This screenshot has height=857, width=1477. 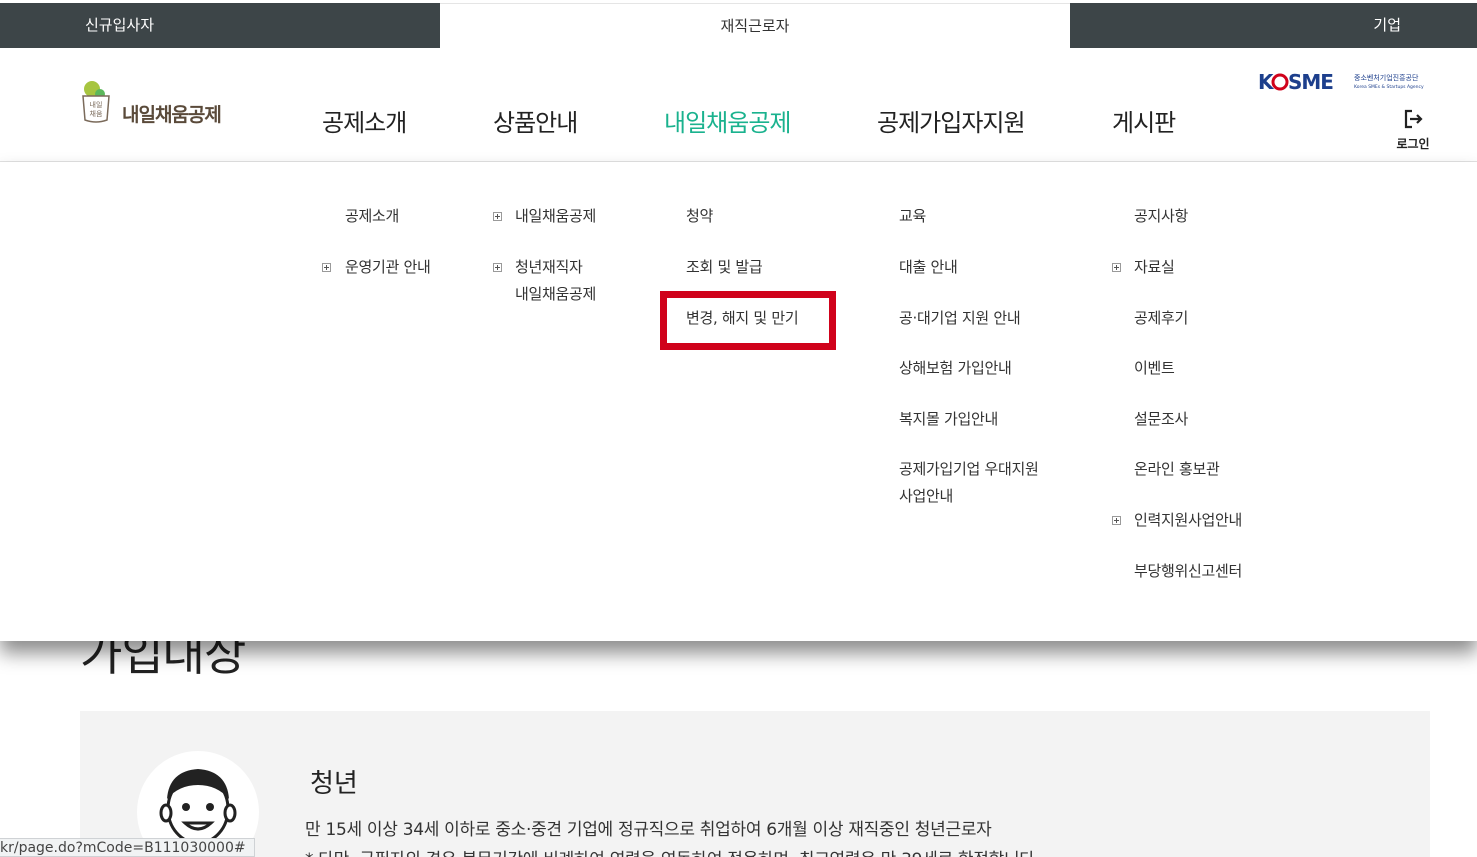 I want to click on svg-text: 채움, so click(x=96, y=113).